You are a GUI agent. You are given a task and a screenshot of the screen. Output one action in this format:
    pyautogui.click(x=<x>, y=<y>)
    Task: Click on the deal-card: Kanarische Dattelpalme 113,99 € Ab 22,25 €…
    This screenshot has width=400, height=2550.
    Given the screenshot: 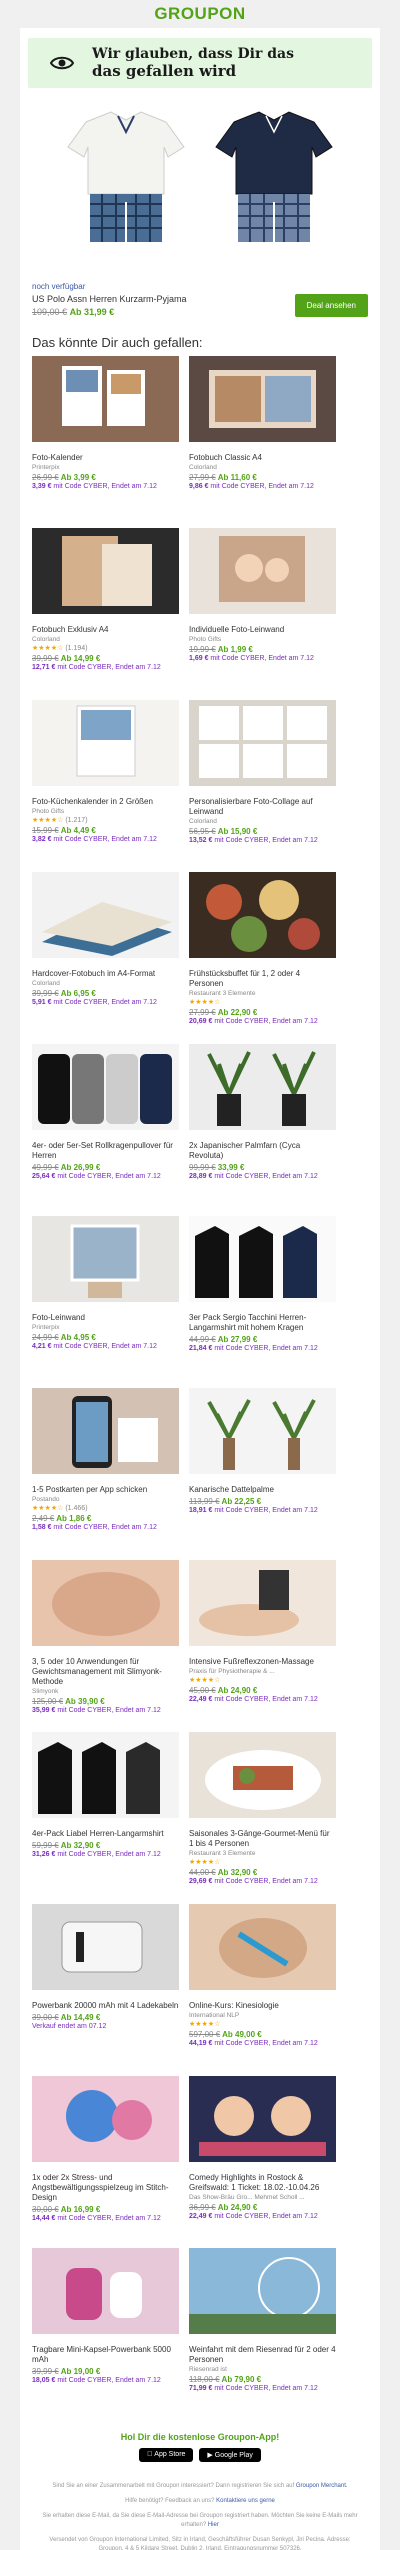 What is the action you would take?
    pyautogui.click(x=262, y=1474)
    